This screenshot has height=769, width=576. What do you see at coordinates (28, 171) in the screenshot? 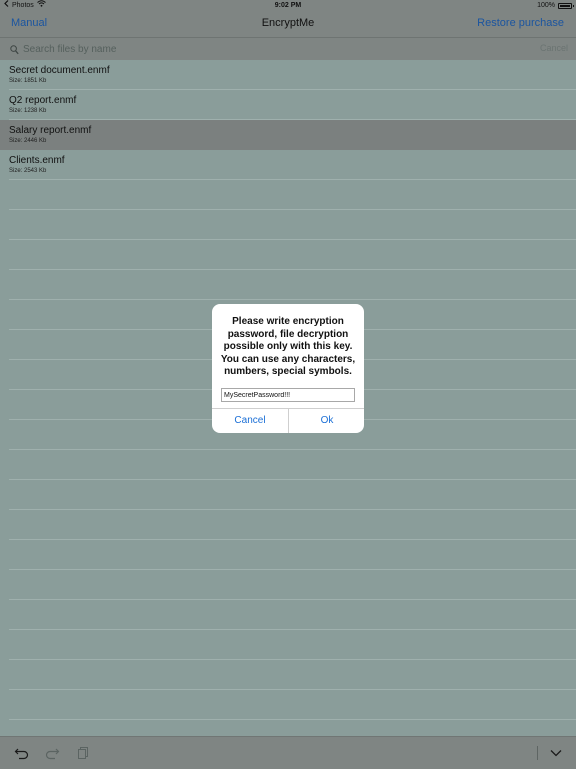
I see `file-size: Size: 2543 Kb` at bounding box center [28, 171].